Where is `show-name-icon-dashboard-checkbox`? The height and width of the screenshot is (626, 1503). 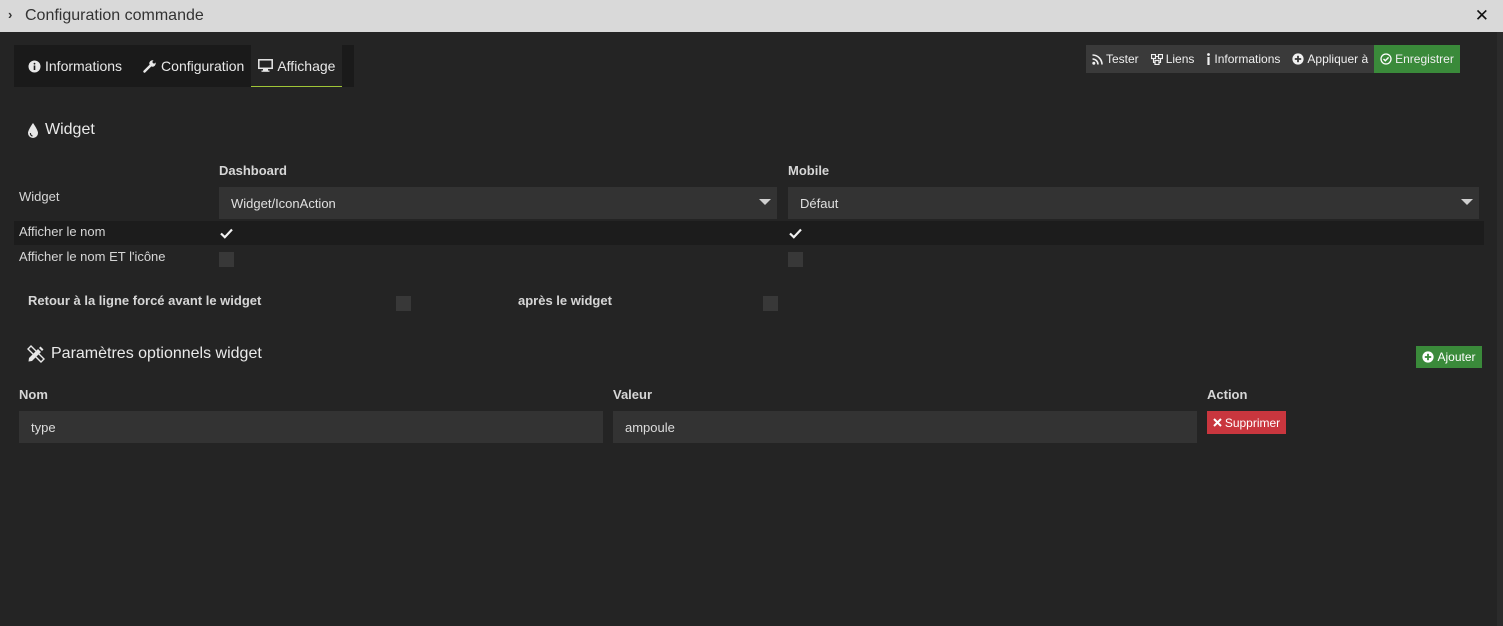
show-name-icon-dashboard-checkbox is located at coordinates (226, 259).